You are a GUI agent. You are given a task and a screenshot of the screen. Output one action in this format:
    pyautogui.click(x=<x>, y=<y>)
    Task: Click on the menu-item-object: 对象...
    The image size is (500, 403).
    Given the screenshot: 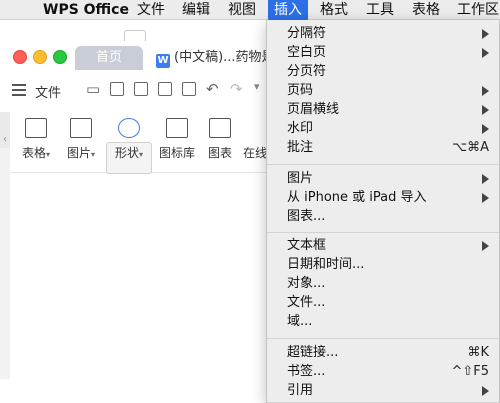 What is the action you would take?
    pyautogui.click(x=383, y=283)
    